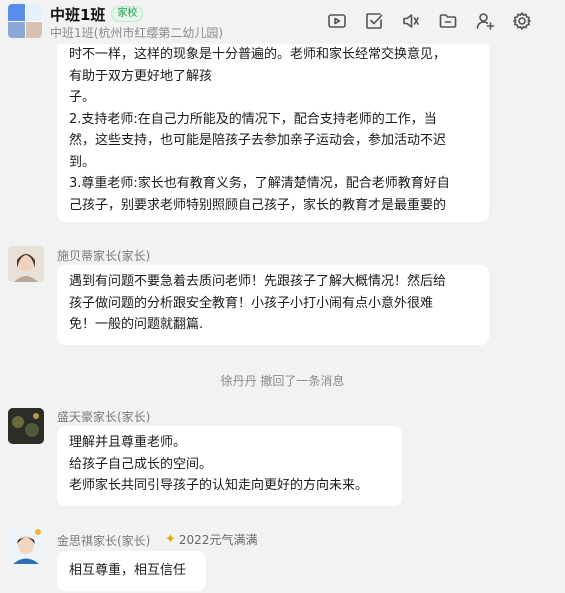 The width and height of the screenshot is (565, 593). I want to click on message-line: 有助于双方更好地了解孩, so click(141, 76).